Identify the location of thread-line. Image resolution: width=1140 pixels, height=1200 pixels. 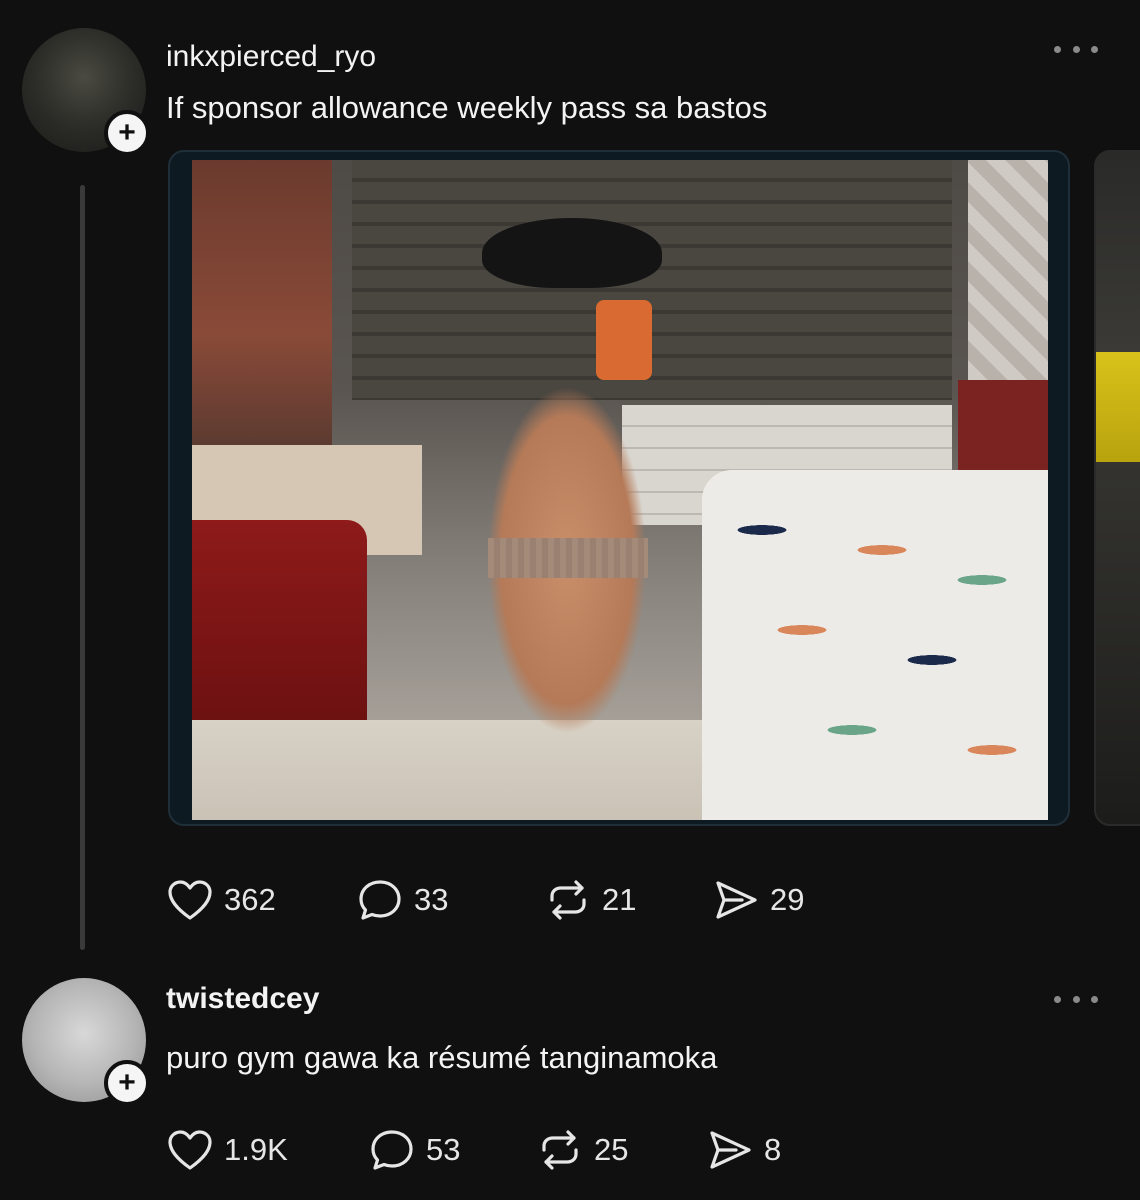
(82, 567).